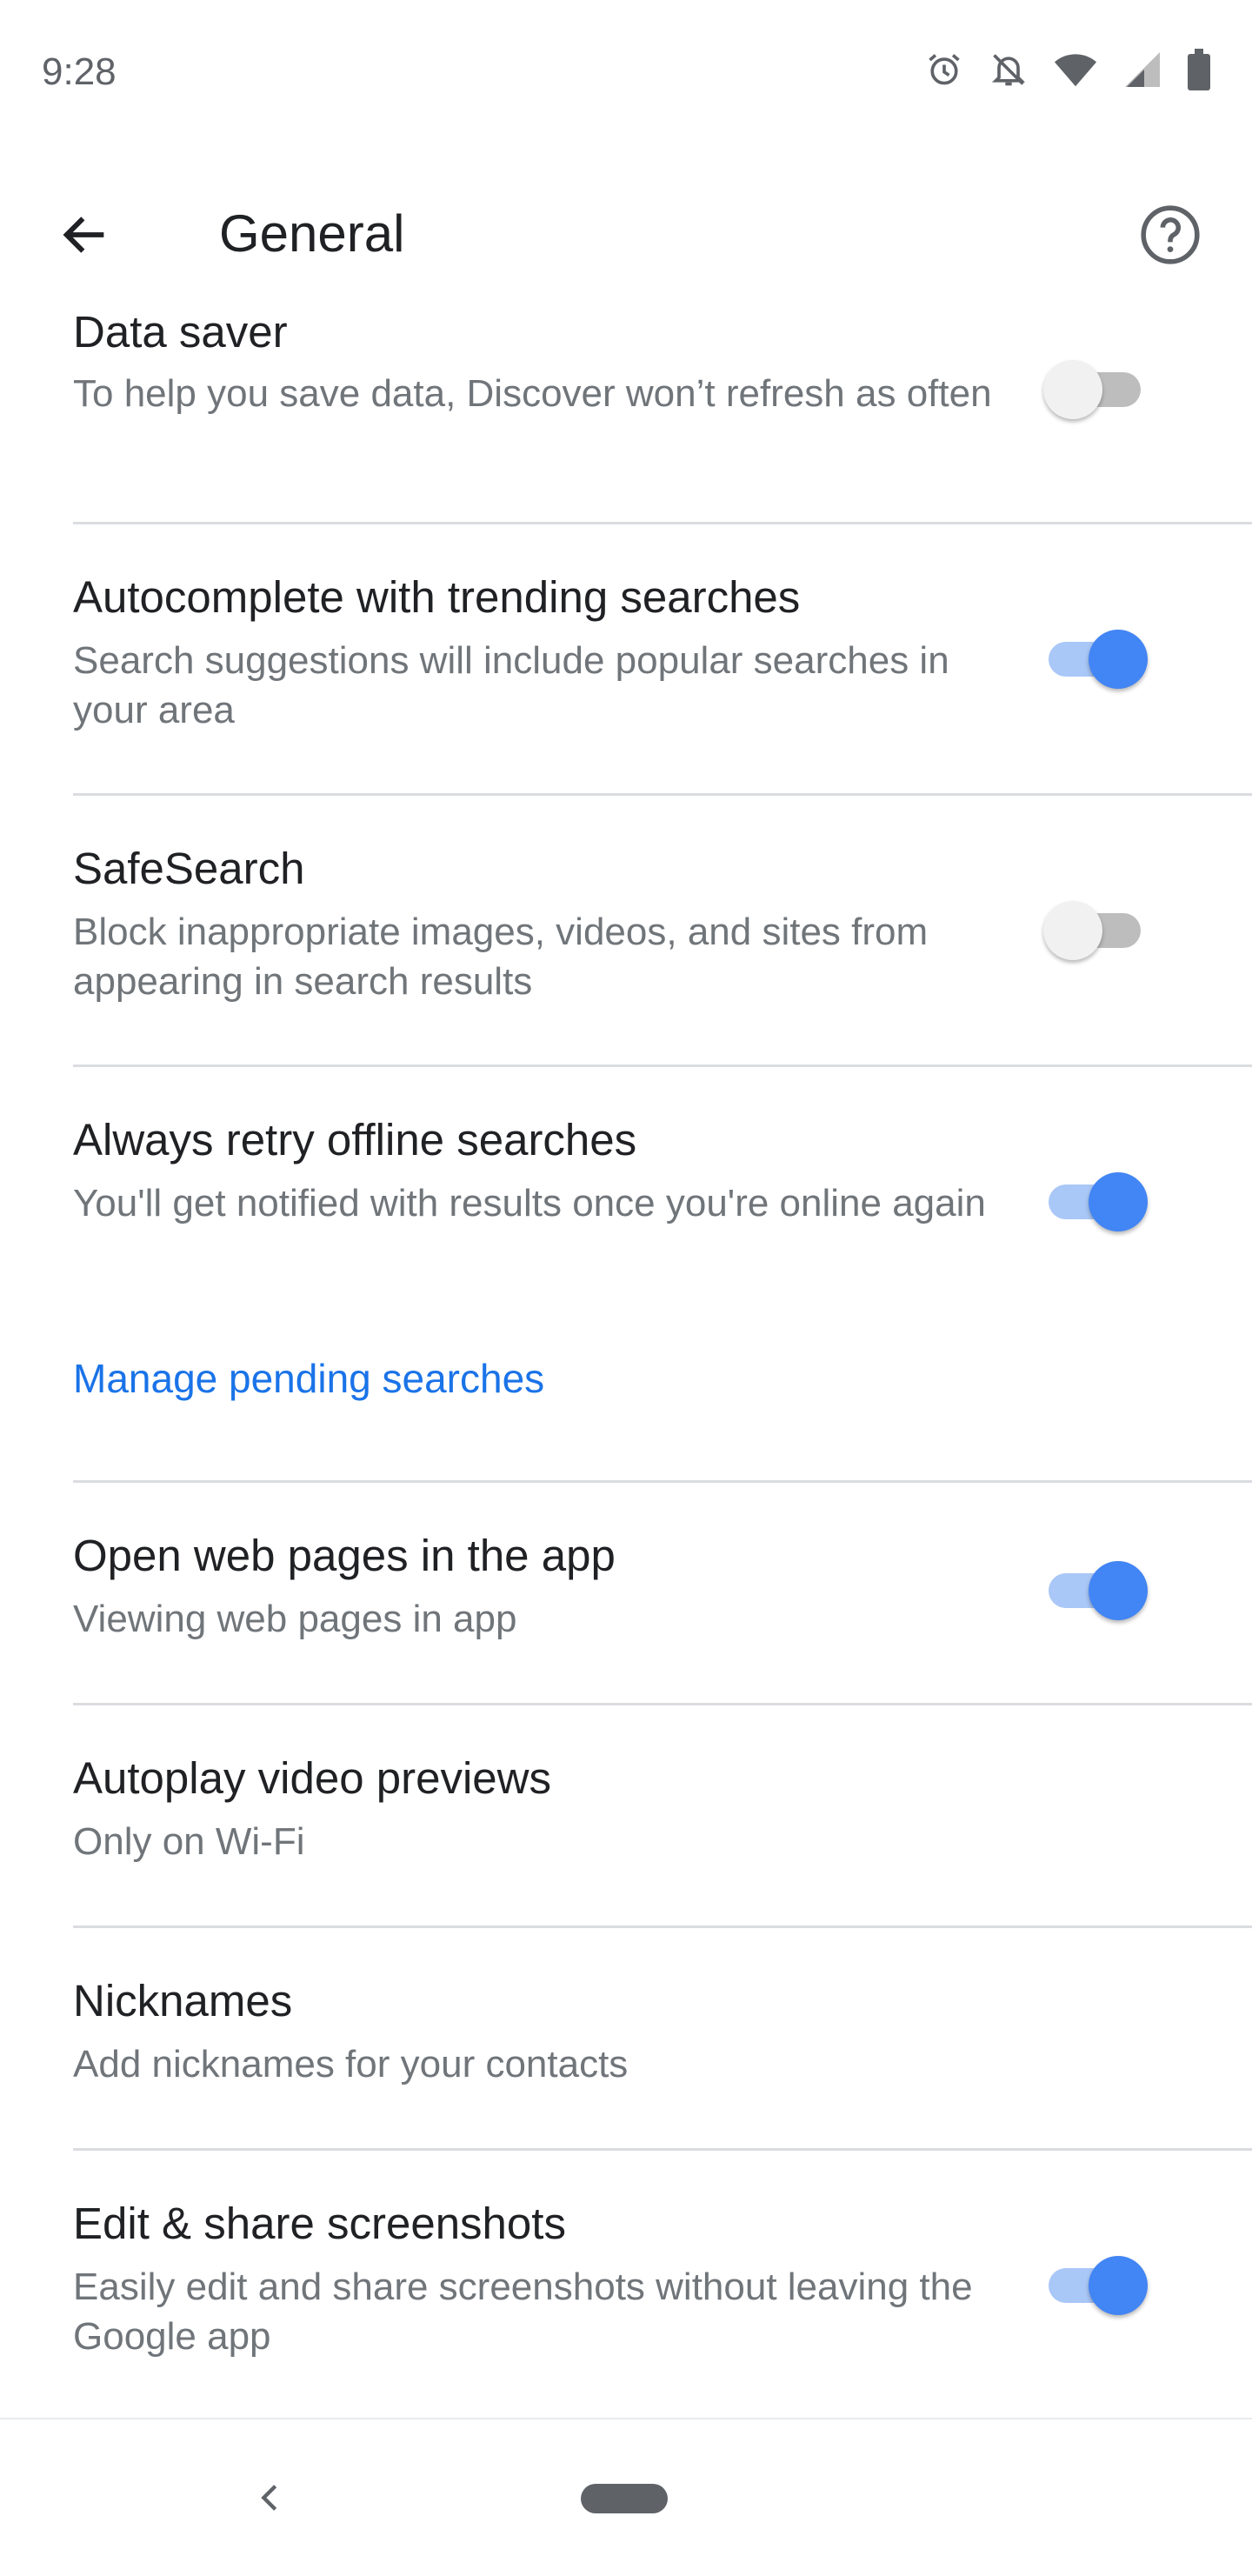  What do you see at coordinates (319, 2223) in the screenshot?
I see `setting-title: Edit & share screenshots` at bounding box center [319, 2223].